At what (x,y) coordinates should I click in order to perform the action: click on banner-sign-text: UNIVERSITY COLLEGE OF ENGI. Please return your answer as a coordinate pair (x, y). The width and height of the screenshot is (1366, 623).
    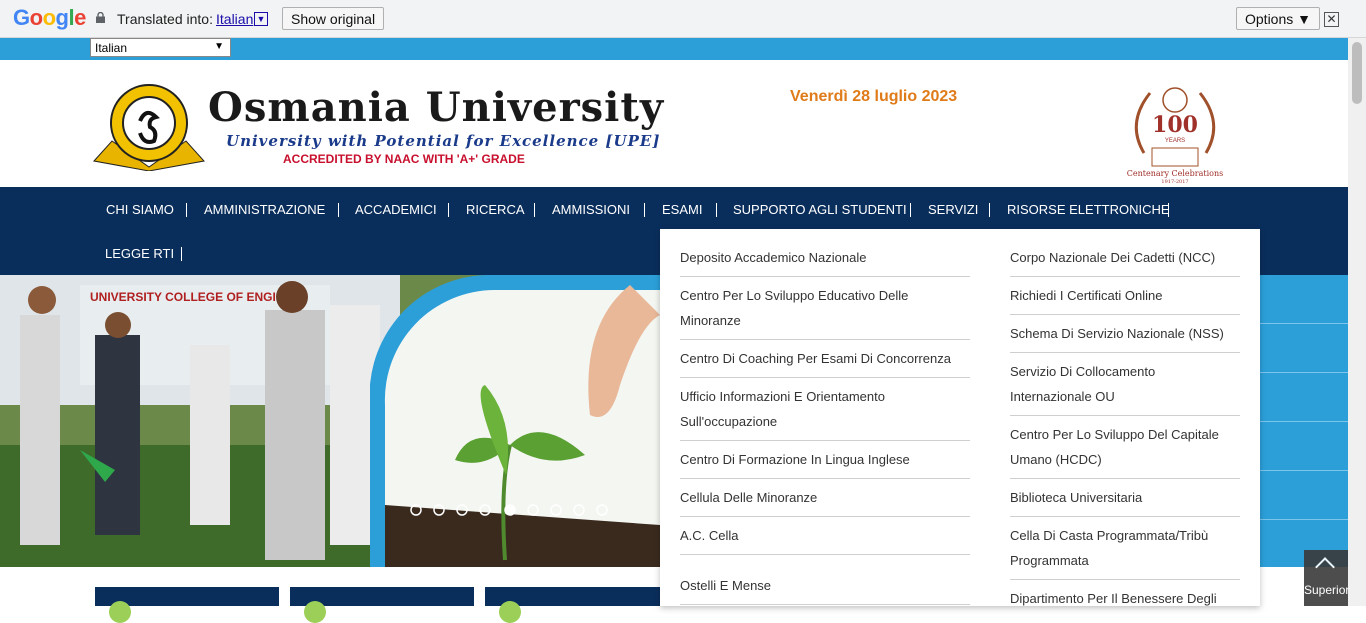
    Looking at the image, I should click on (183, 297).